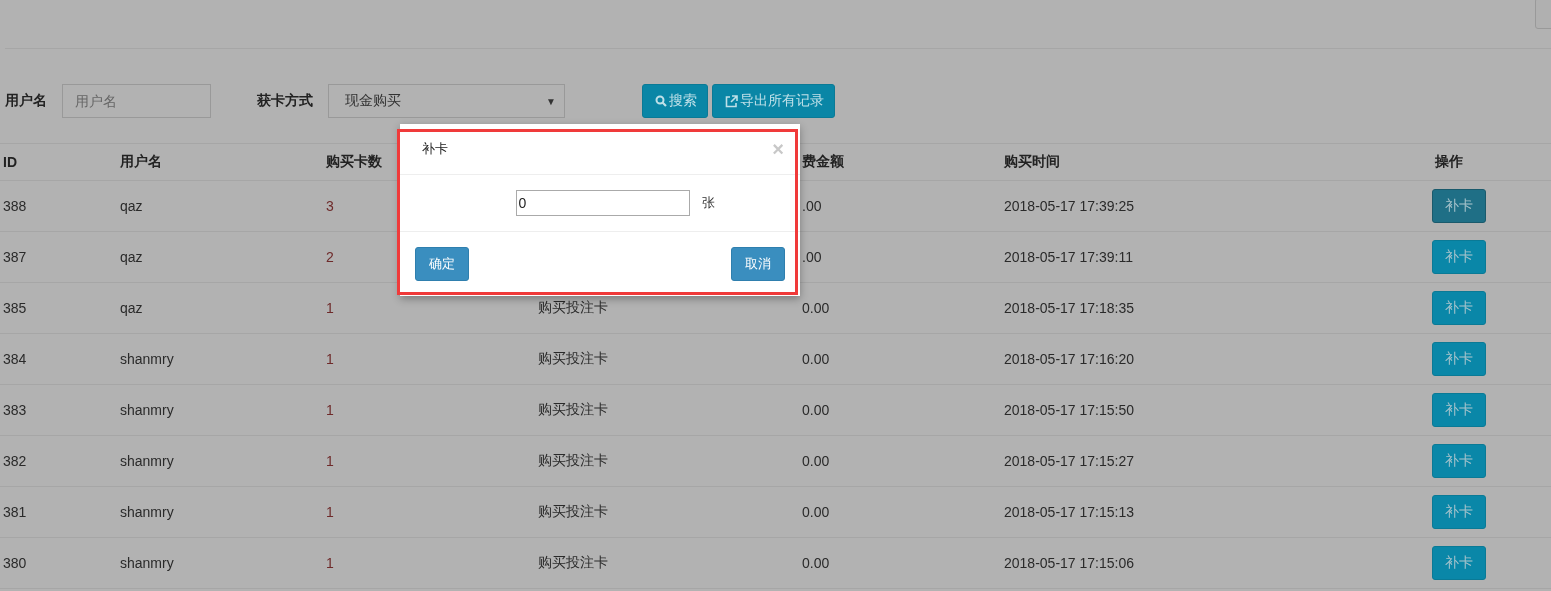  What do you see at coordinates (1032, 162) in the screenshot?
I see `column-header: 购买时间` at bounding box center [1032, 162].